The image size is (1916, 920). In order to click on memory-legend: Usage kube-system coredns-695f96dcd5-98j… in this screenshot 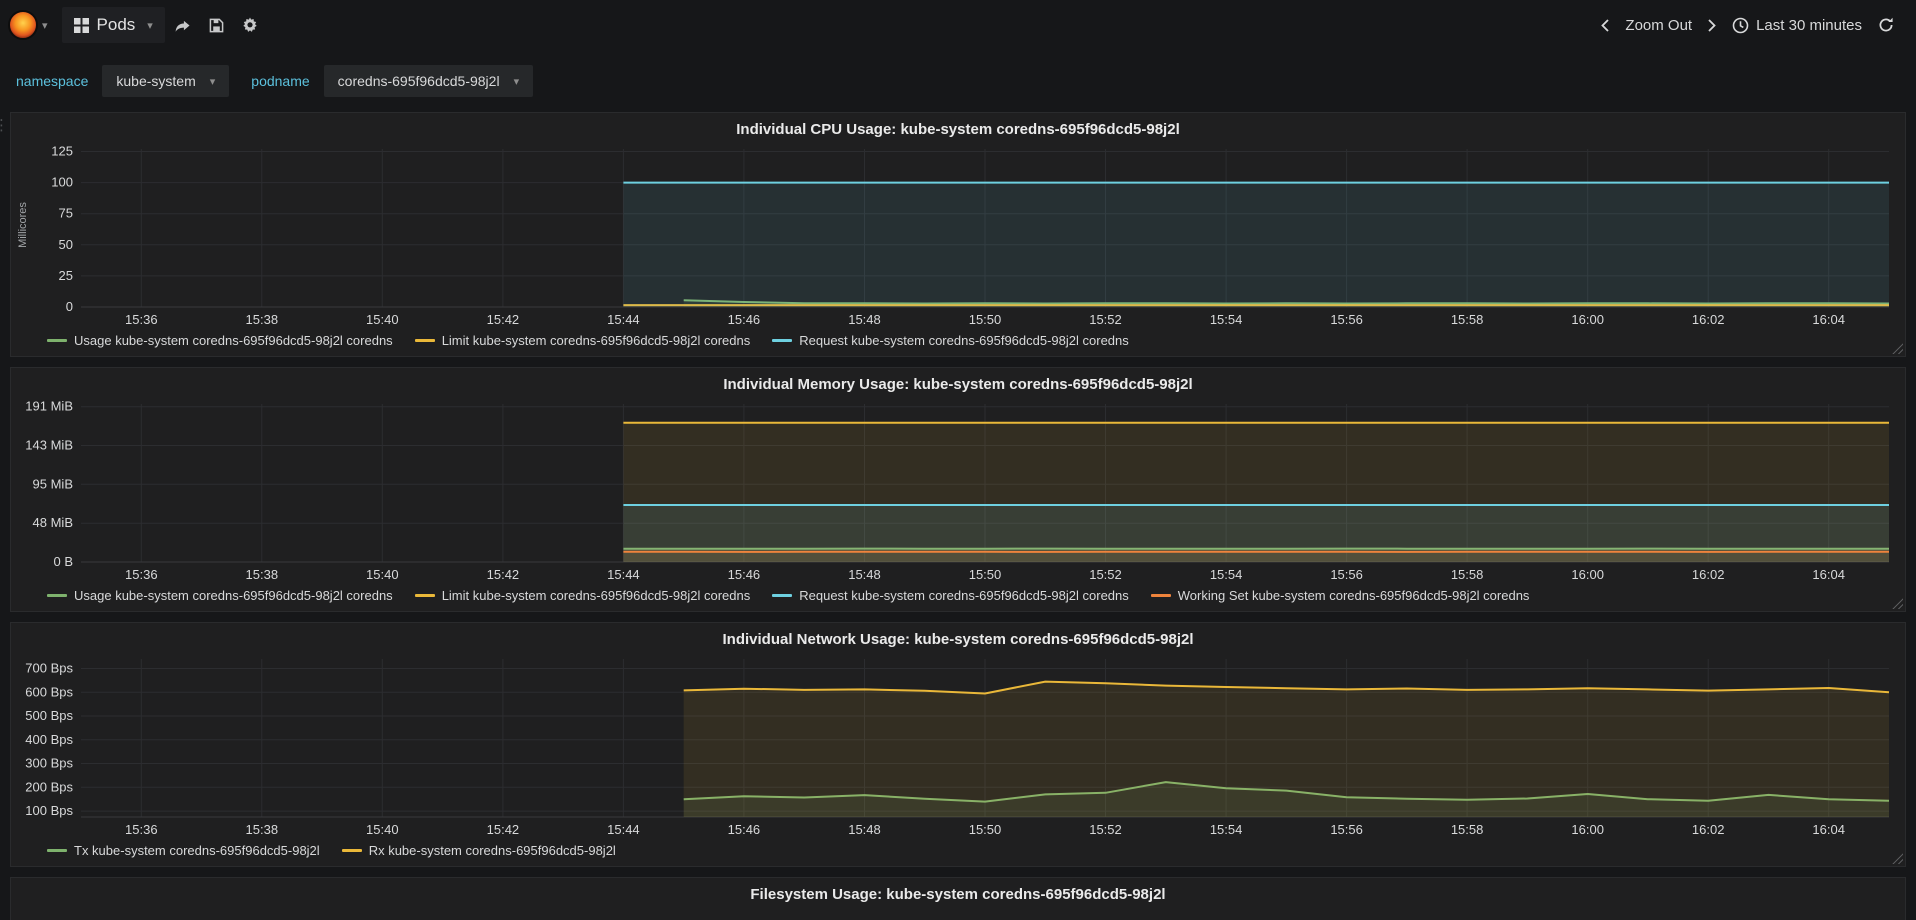, I will do `click(958, 598)`.